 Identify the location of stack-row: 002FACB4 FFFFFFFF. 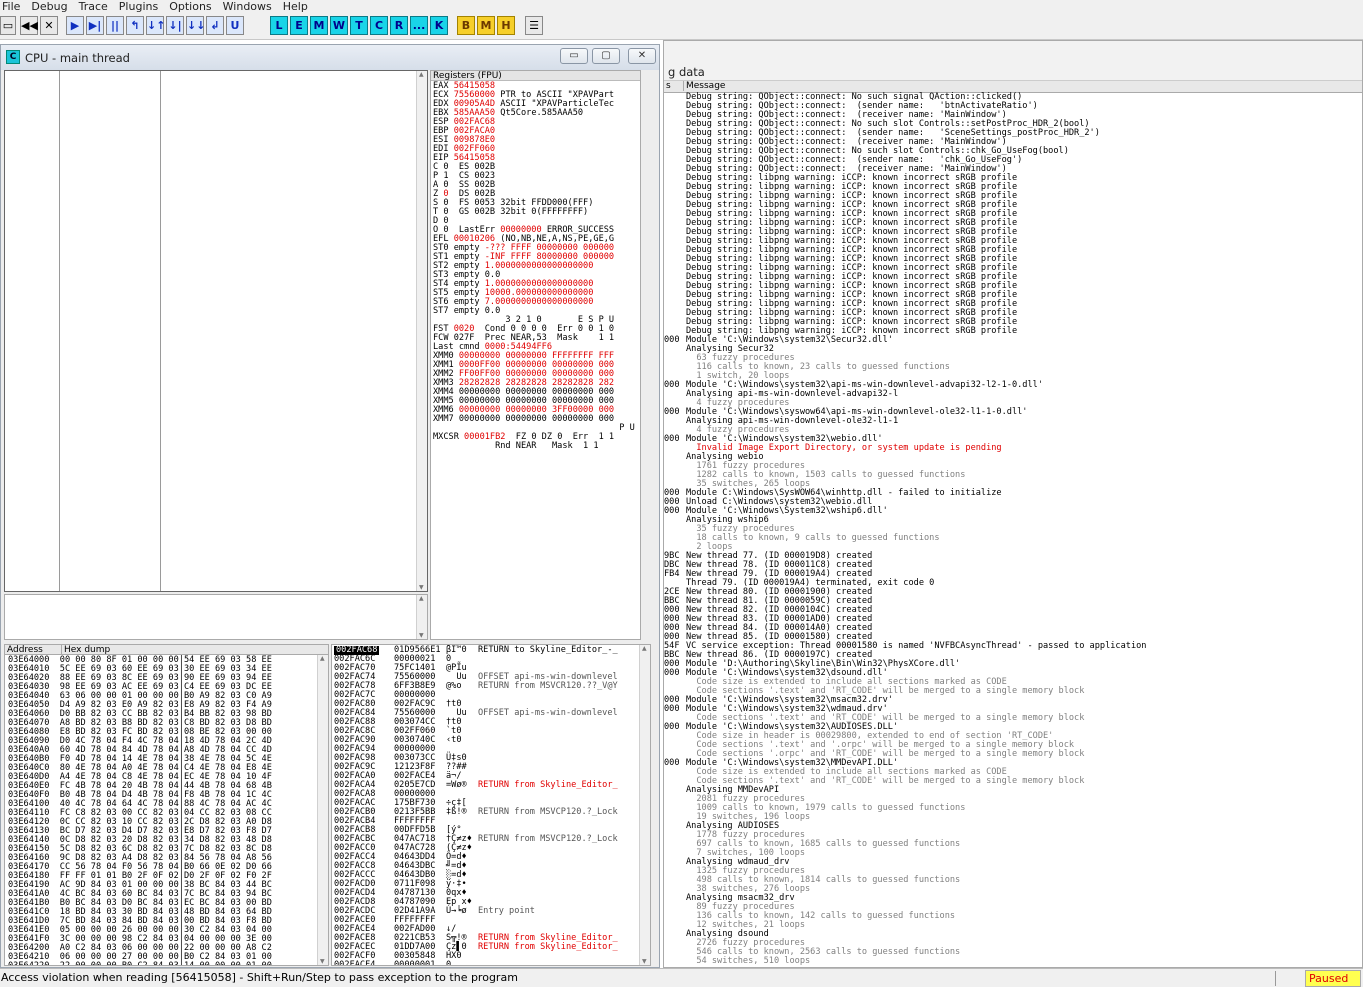
(492, 821).